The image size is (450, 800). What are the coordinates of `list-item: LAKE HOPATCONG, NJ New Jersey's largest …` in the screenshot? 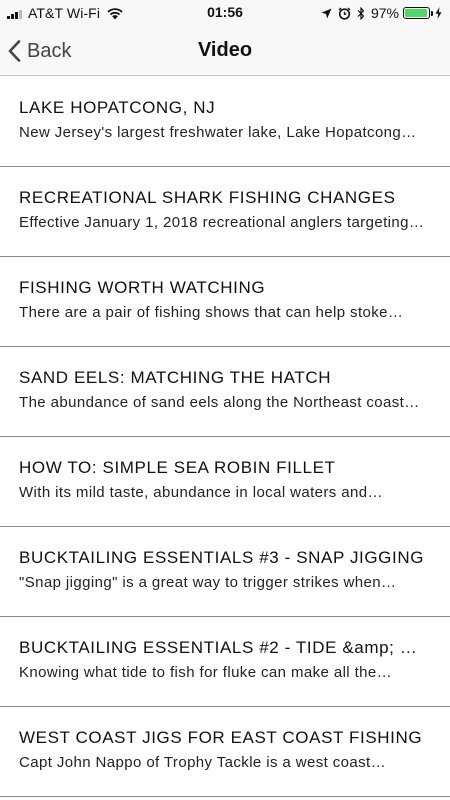 It's located at (225, 122).